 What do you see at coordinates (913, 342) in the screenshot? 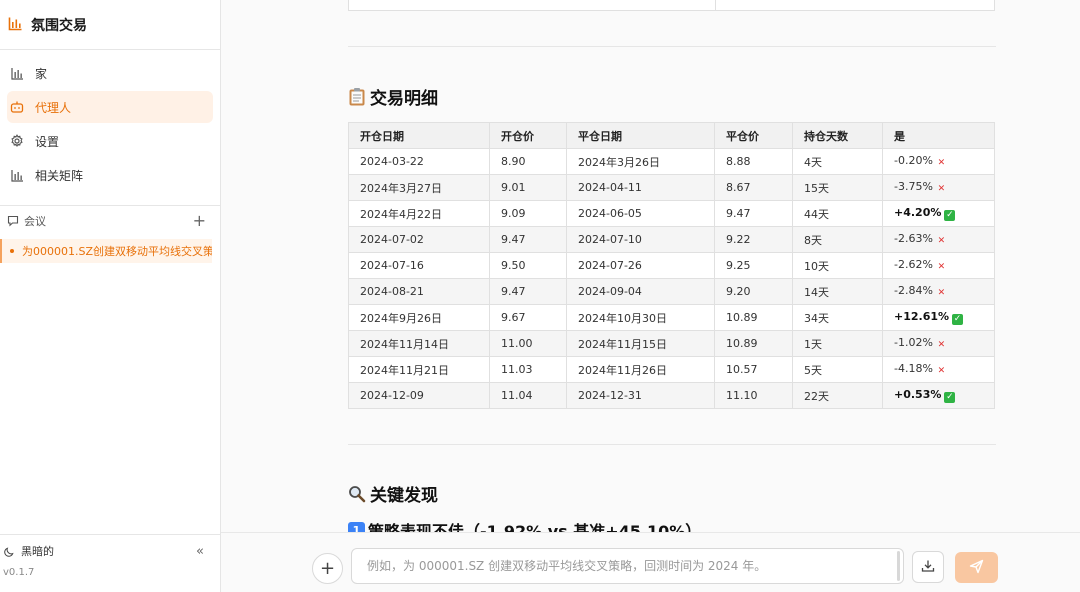
I see `return-value: -1.02%` at bounding box center [913, 342].